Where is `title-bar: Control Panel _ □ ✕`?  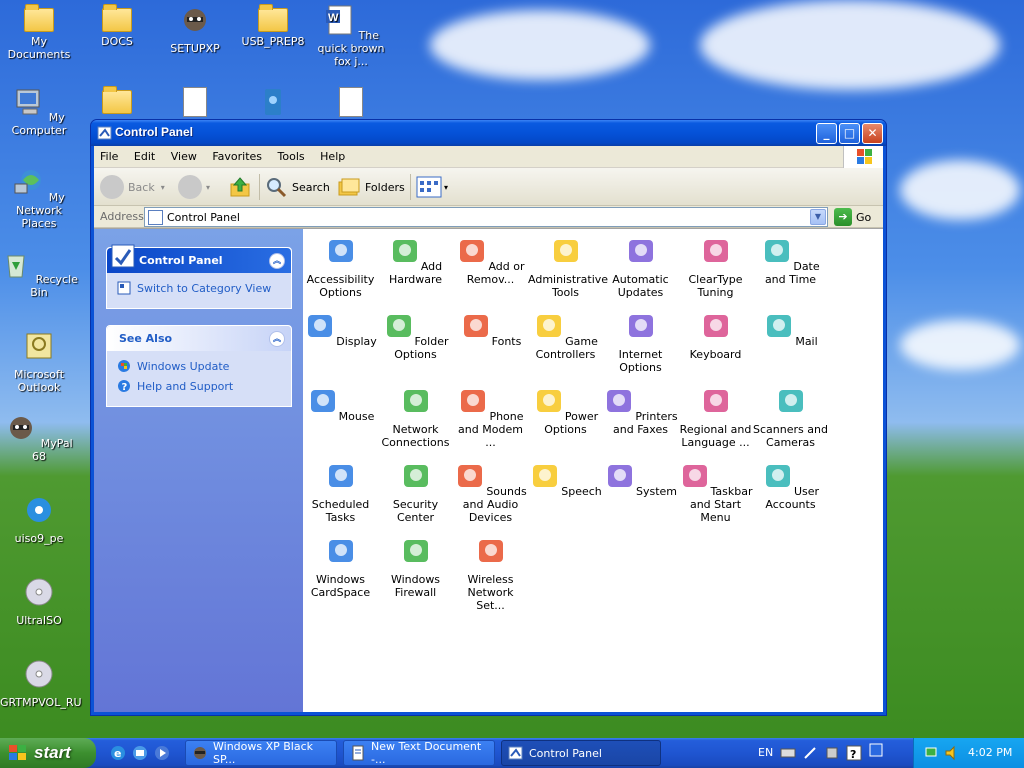
title-bar: Control Panel _ □ ✕ is located at coordinates (488, 133).